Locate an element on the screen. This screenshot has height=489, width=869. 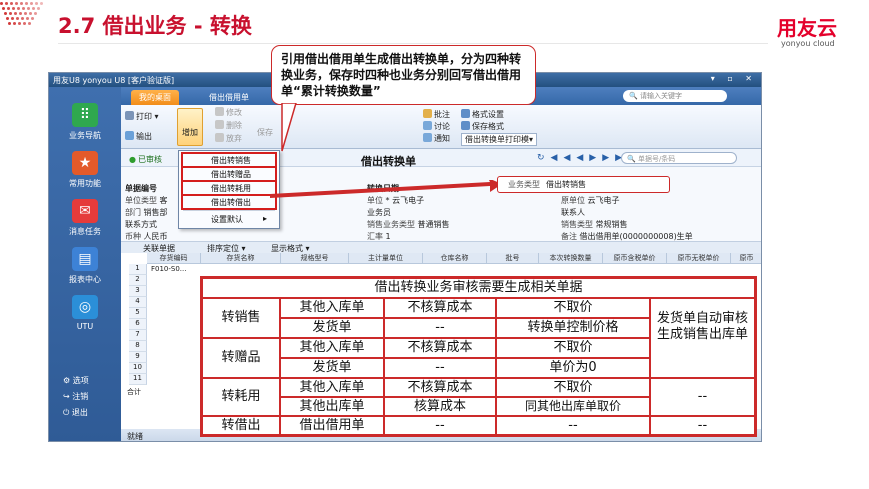
col-header: 本次转换数量 is located at coordinates (571, 258).